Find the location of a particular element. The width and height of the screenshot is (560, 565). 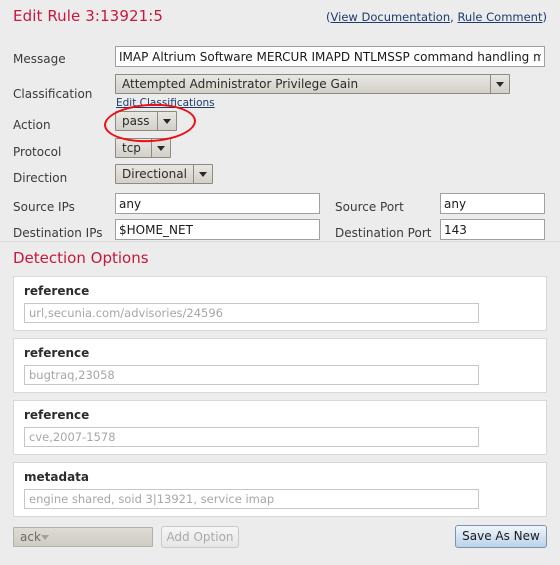

detection-option-panel: metadata is located at coordinates (280, 489).